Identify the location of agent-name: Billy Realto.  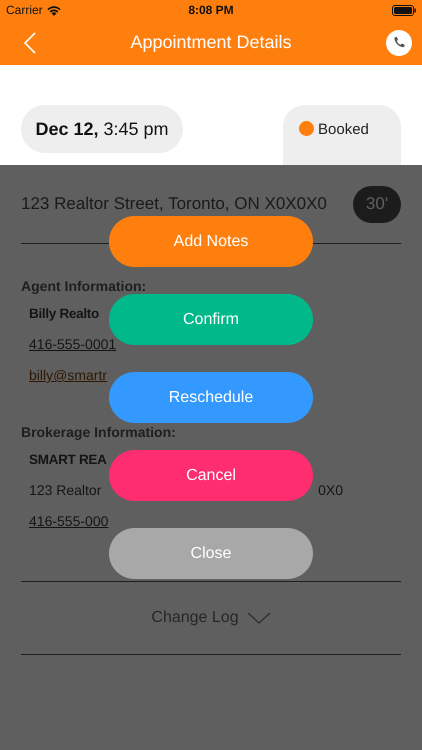
(64, 313).